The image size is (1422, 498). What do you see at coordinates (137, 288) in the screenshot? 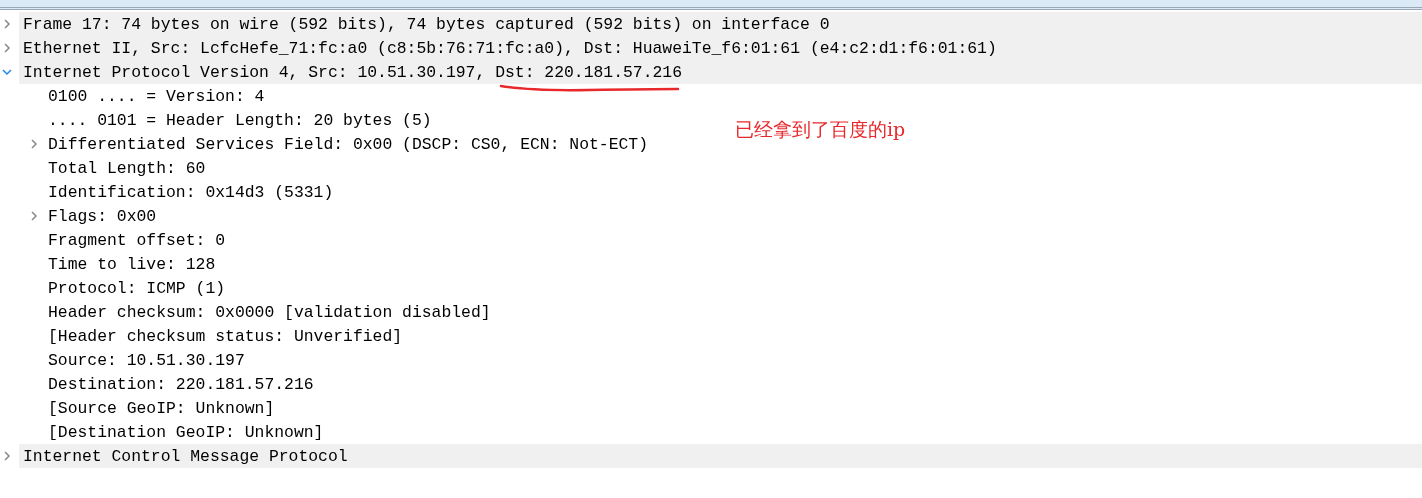
I see `tree-item-text: Protocol: ICMP (1)` at bounding box center [137, 288].